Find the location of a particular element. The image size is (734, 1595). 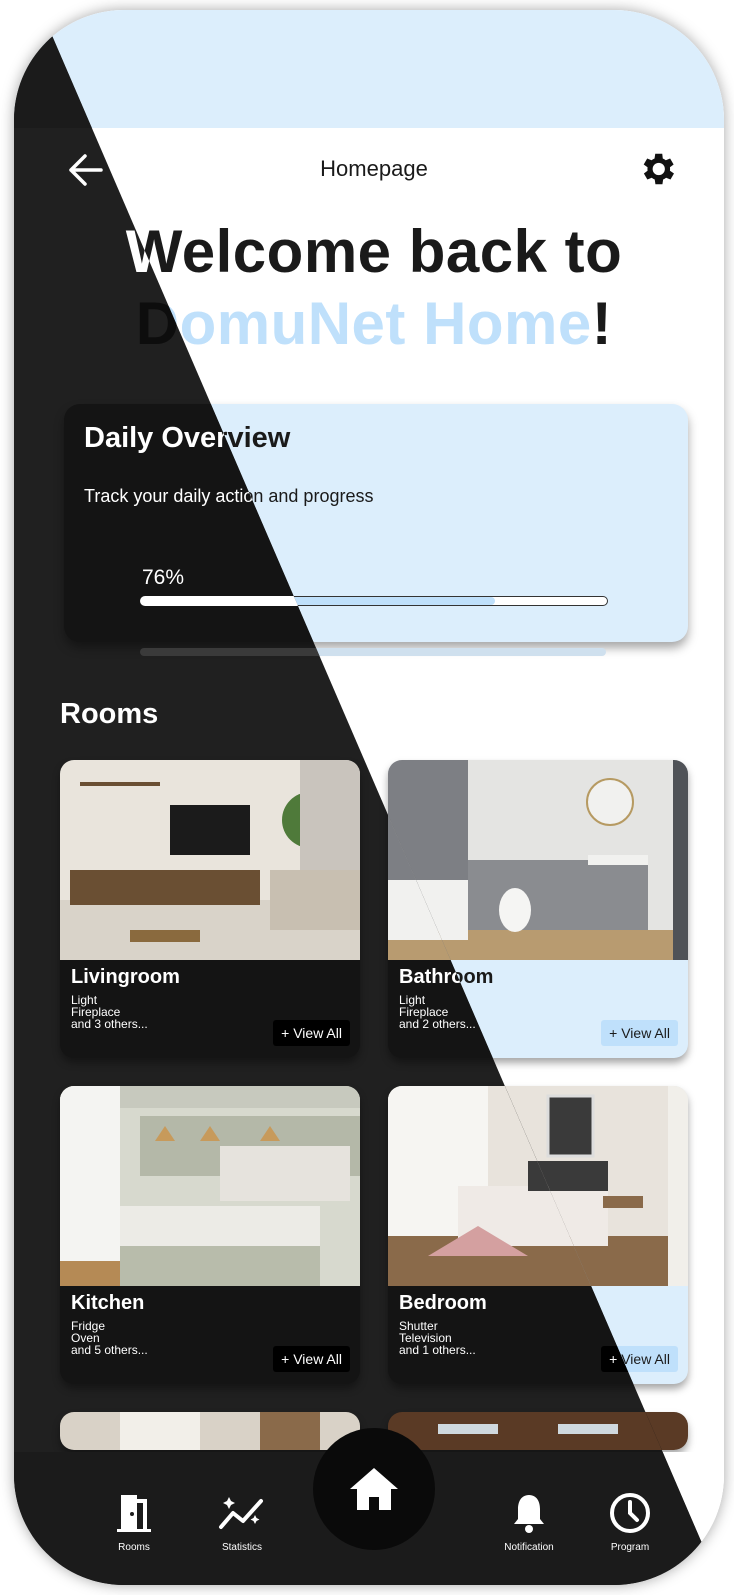

nav-label: Notification is located at coordinates (529, 1547).